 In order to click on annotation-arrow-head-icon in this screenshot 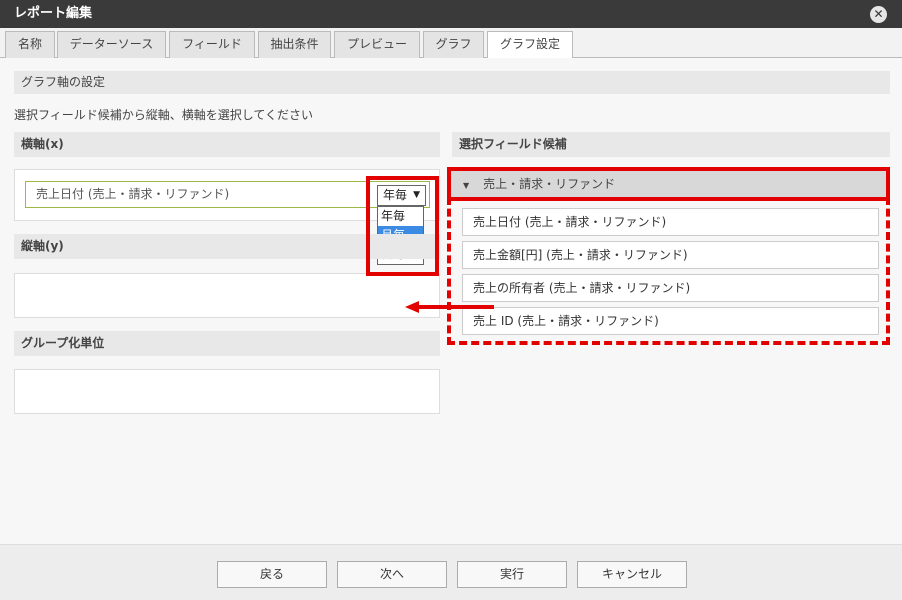, I will do `click(412, 307)`.